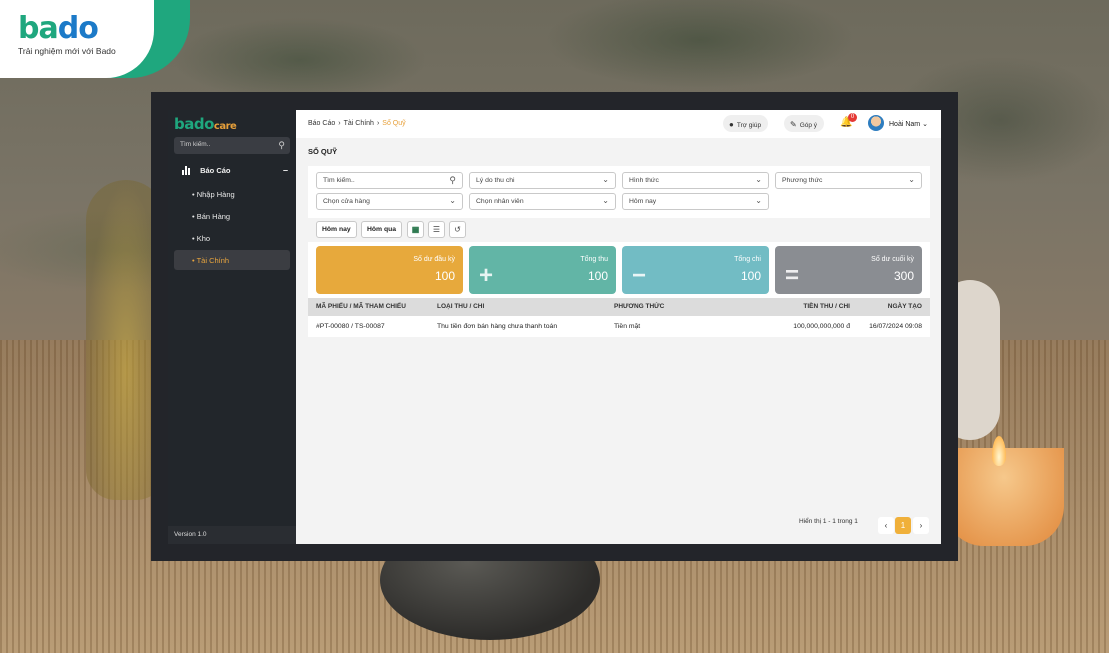 This screenshot has width=1109, height=653. Describe the element at coordinates (336, 229) in the screenshot. I see `today-button: Hôm nay` at that location.